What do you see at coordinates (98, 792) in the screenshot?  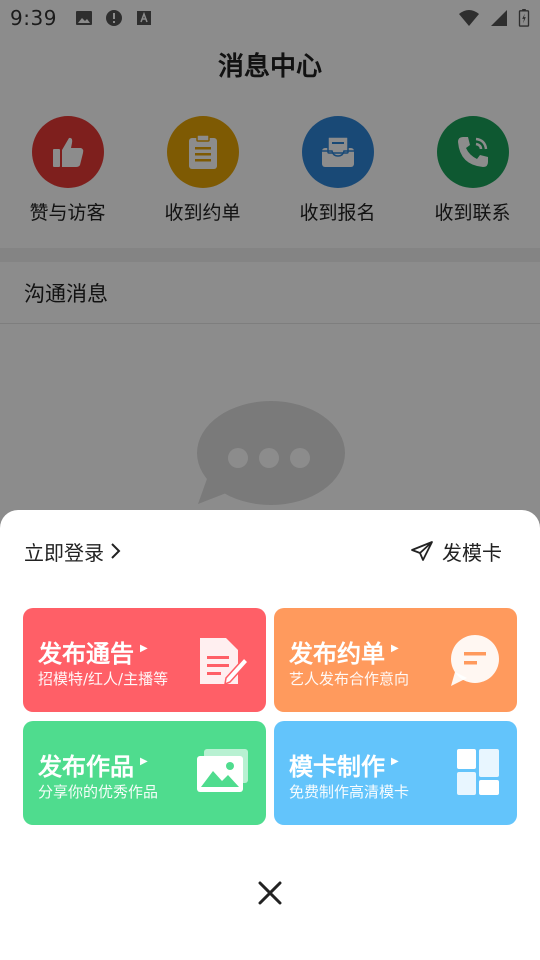 I see `card-subtitle: 分享你的优秀作品` at bounding box center [98, 792].